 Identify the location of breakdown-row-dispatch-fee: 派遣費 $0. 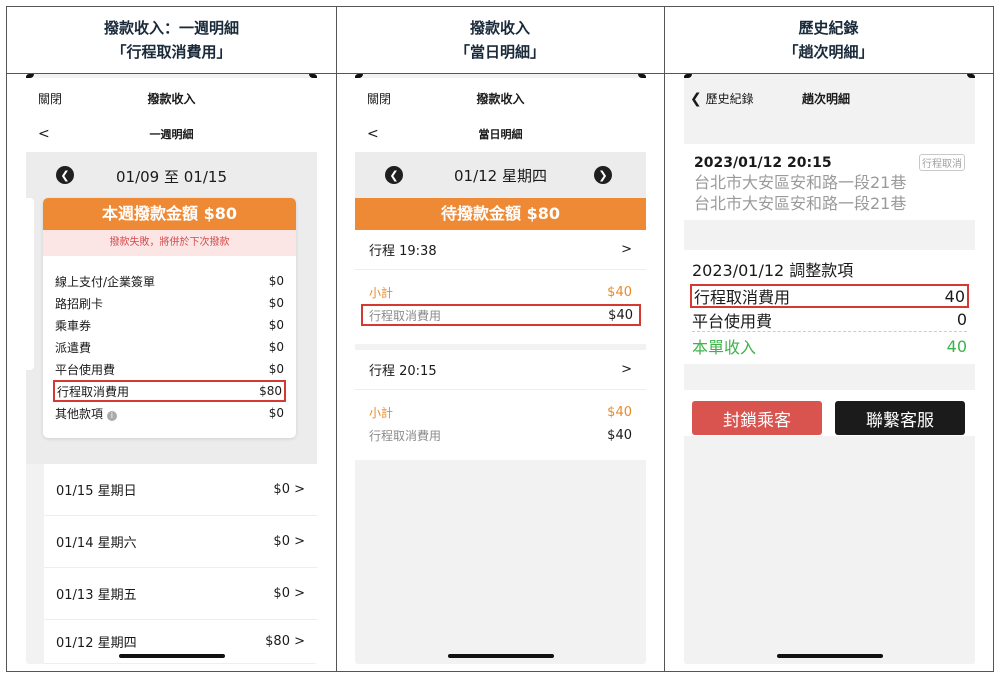
(169, 347).